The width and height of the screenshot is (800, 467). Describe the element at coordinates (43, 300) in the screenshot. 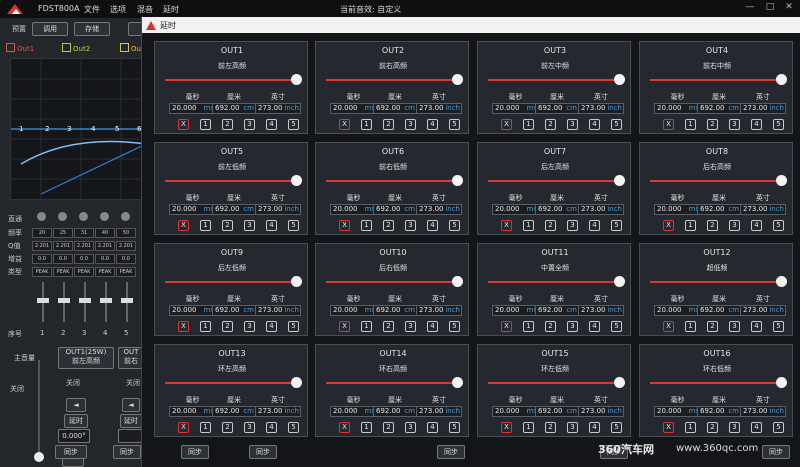

I see `fader-handle` at that location.